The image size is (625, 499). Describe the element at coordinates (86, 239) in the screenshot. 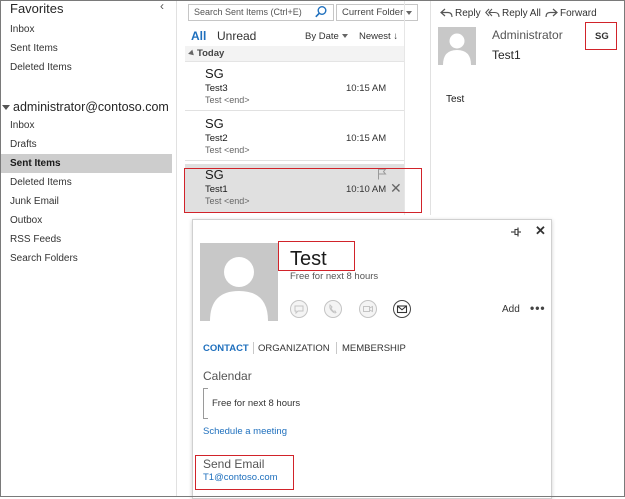

I see `folder-item-rss-feeds: RSS Feeds` at that location.